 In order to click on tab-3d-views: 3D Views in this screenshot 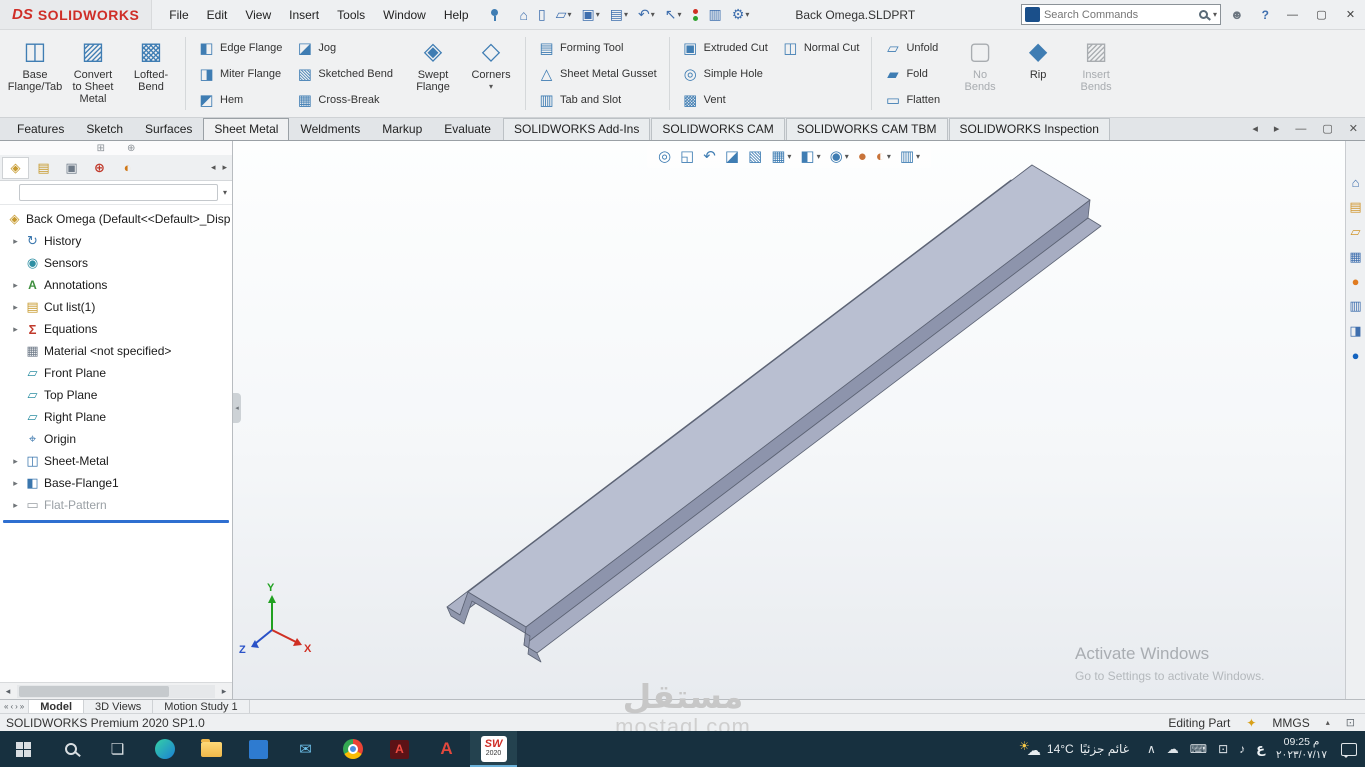, I will do `click(119, 706)`.